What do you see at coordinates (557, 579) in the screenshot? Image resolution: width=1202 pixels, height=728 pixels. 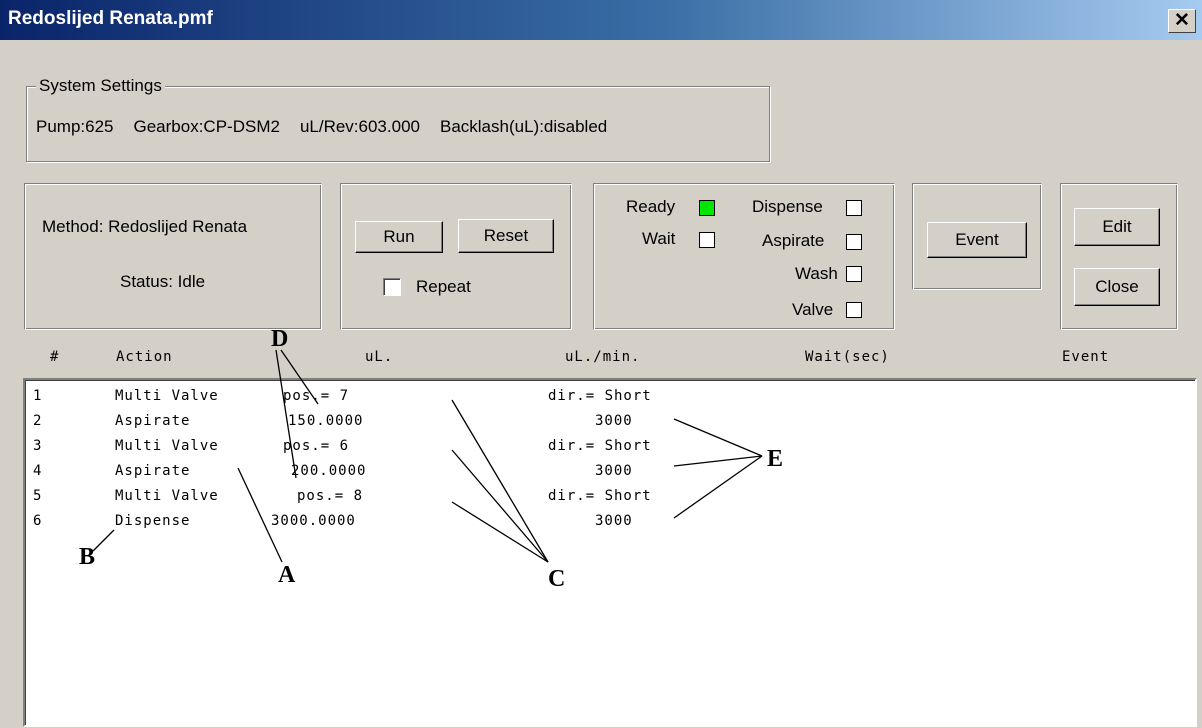 I see `annotation-c: C` at bounding box center [557, 579].